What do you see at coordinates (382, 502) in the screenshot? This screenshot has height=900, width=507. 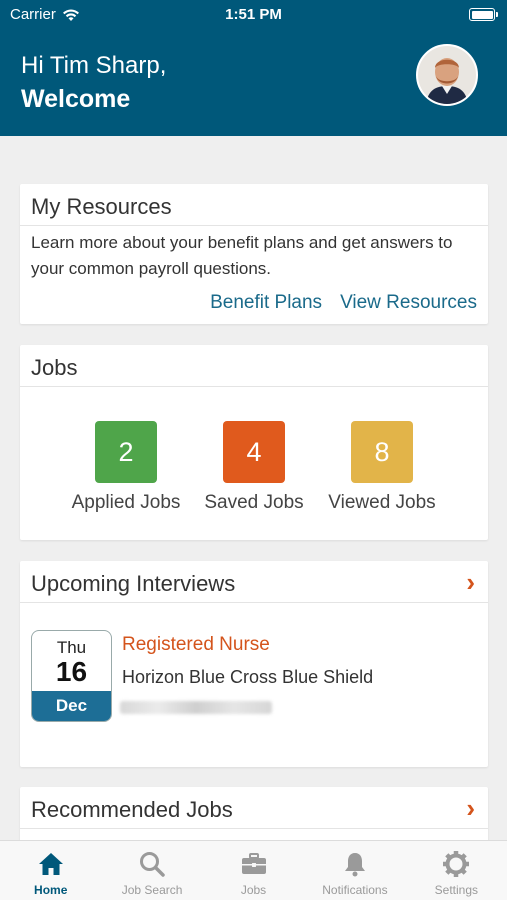 I see `viewed-jobs-label: Viewed Jobs` at bounding box center [382, 502].